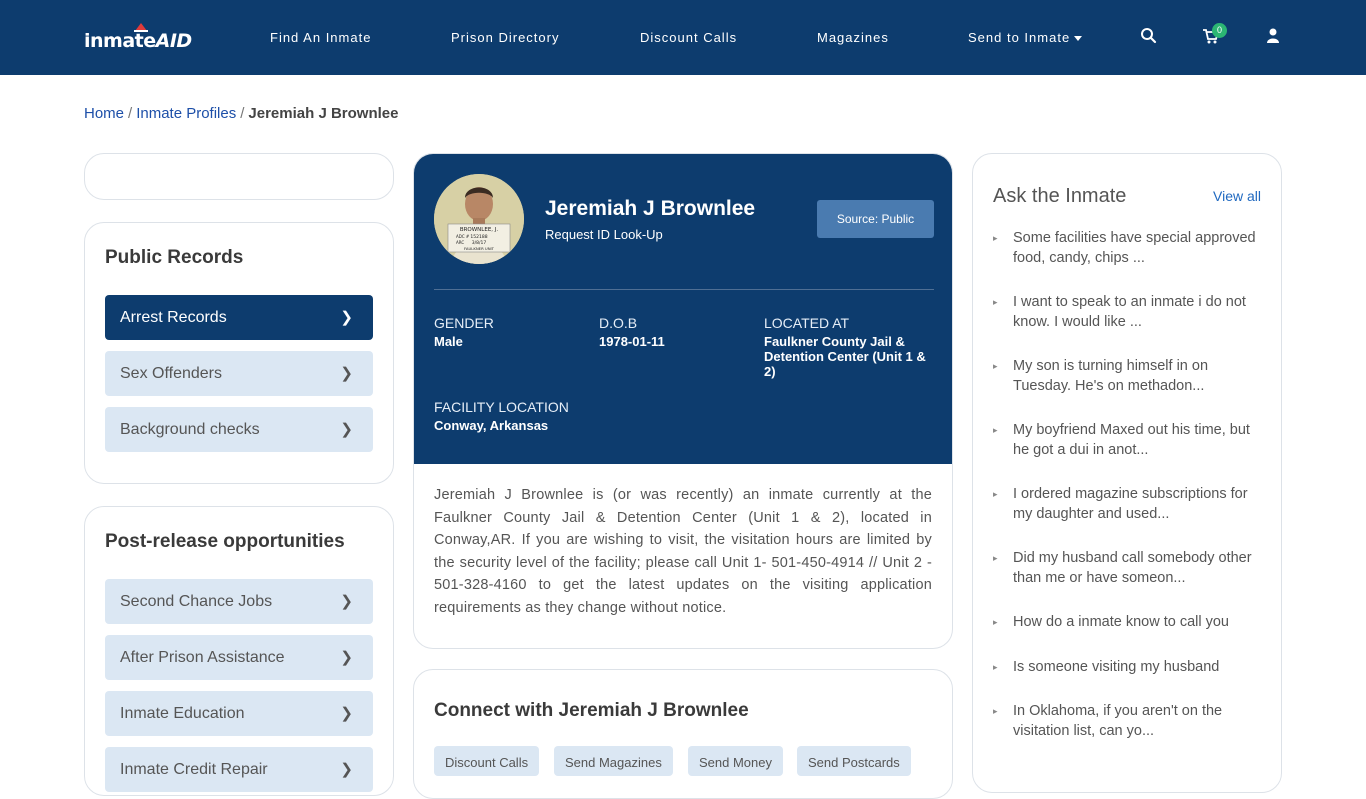 The height and width of the screenshot is (799, 1366). I want to click on ask-the-inmate-title: Ask the Inmate, so click(1060, 196).